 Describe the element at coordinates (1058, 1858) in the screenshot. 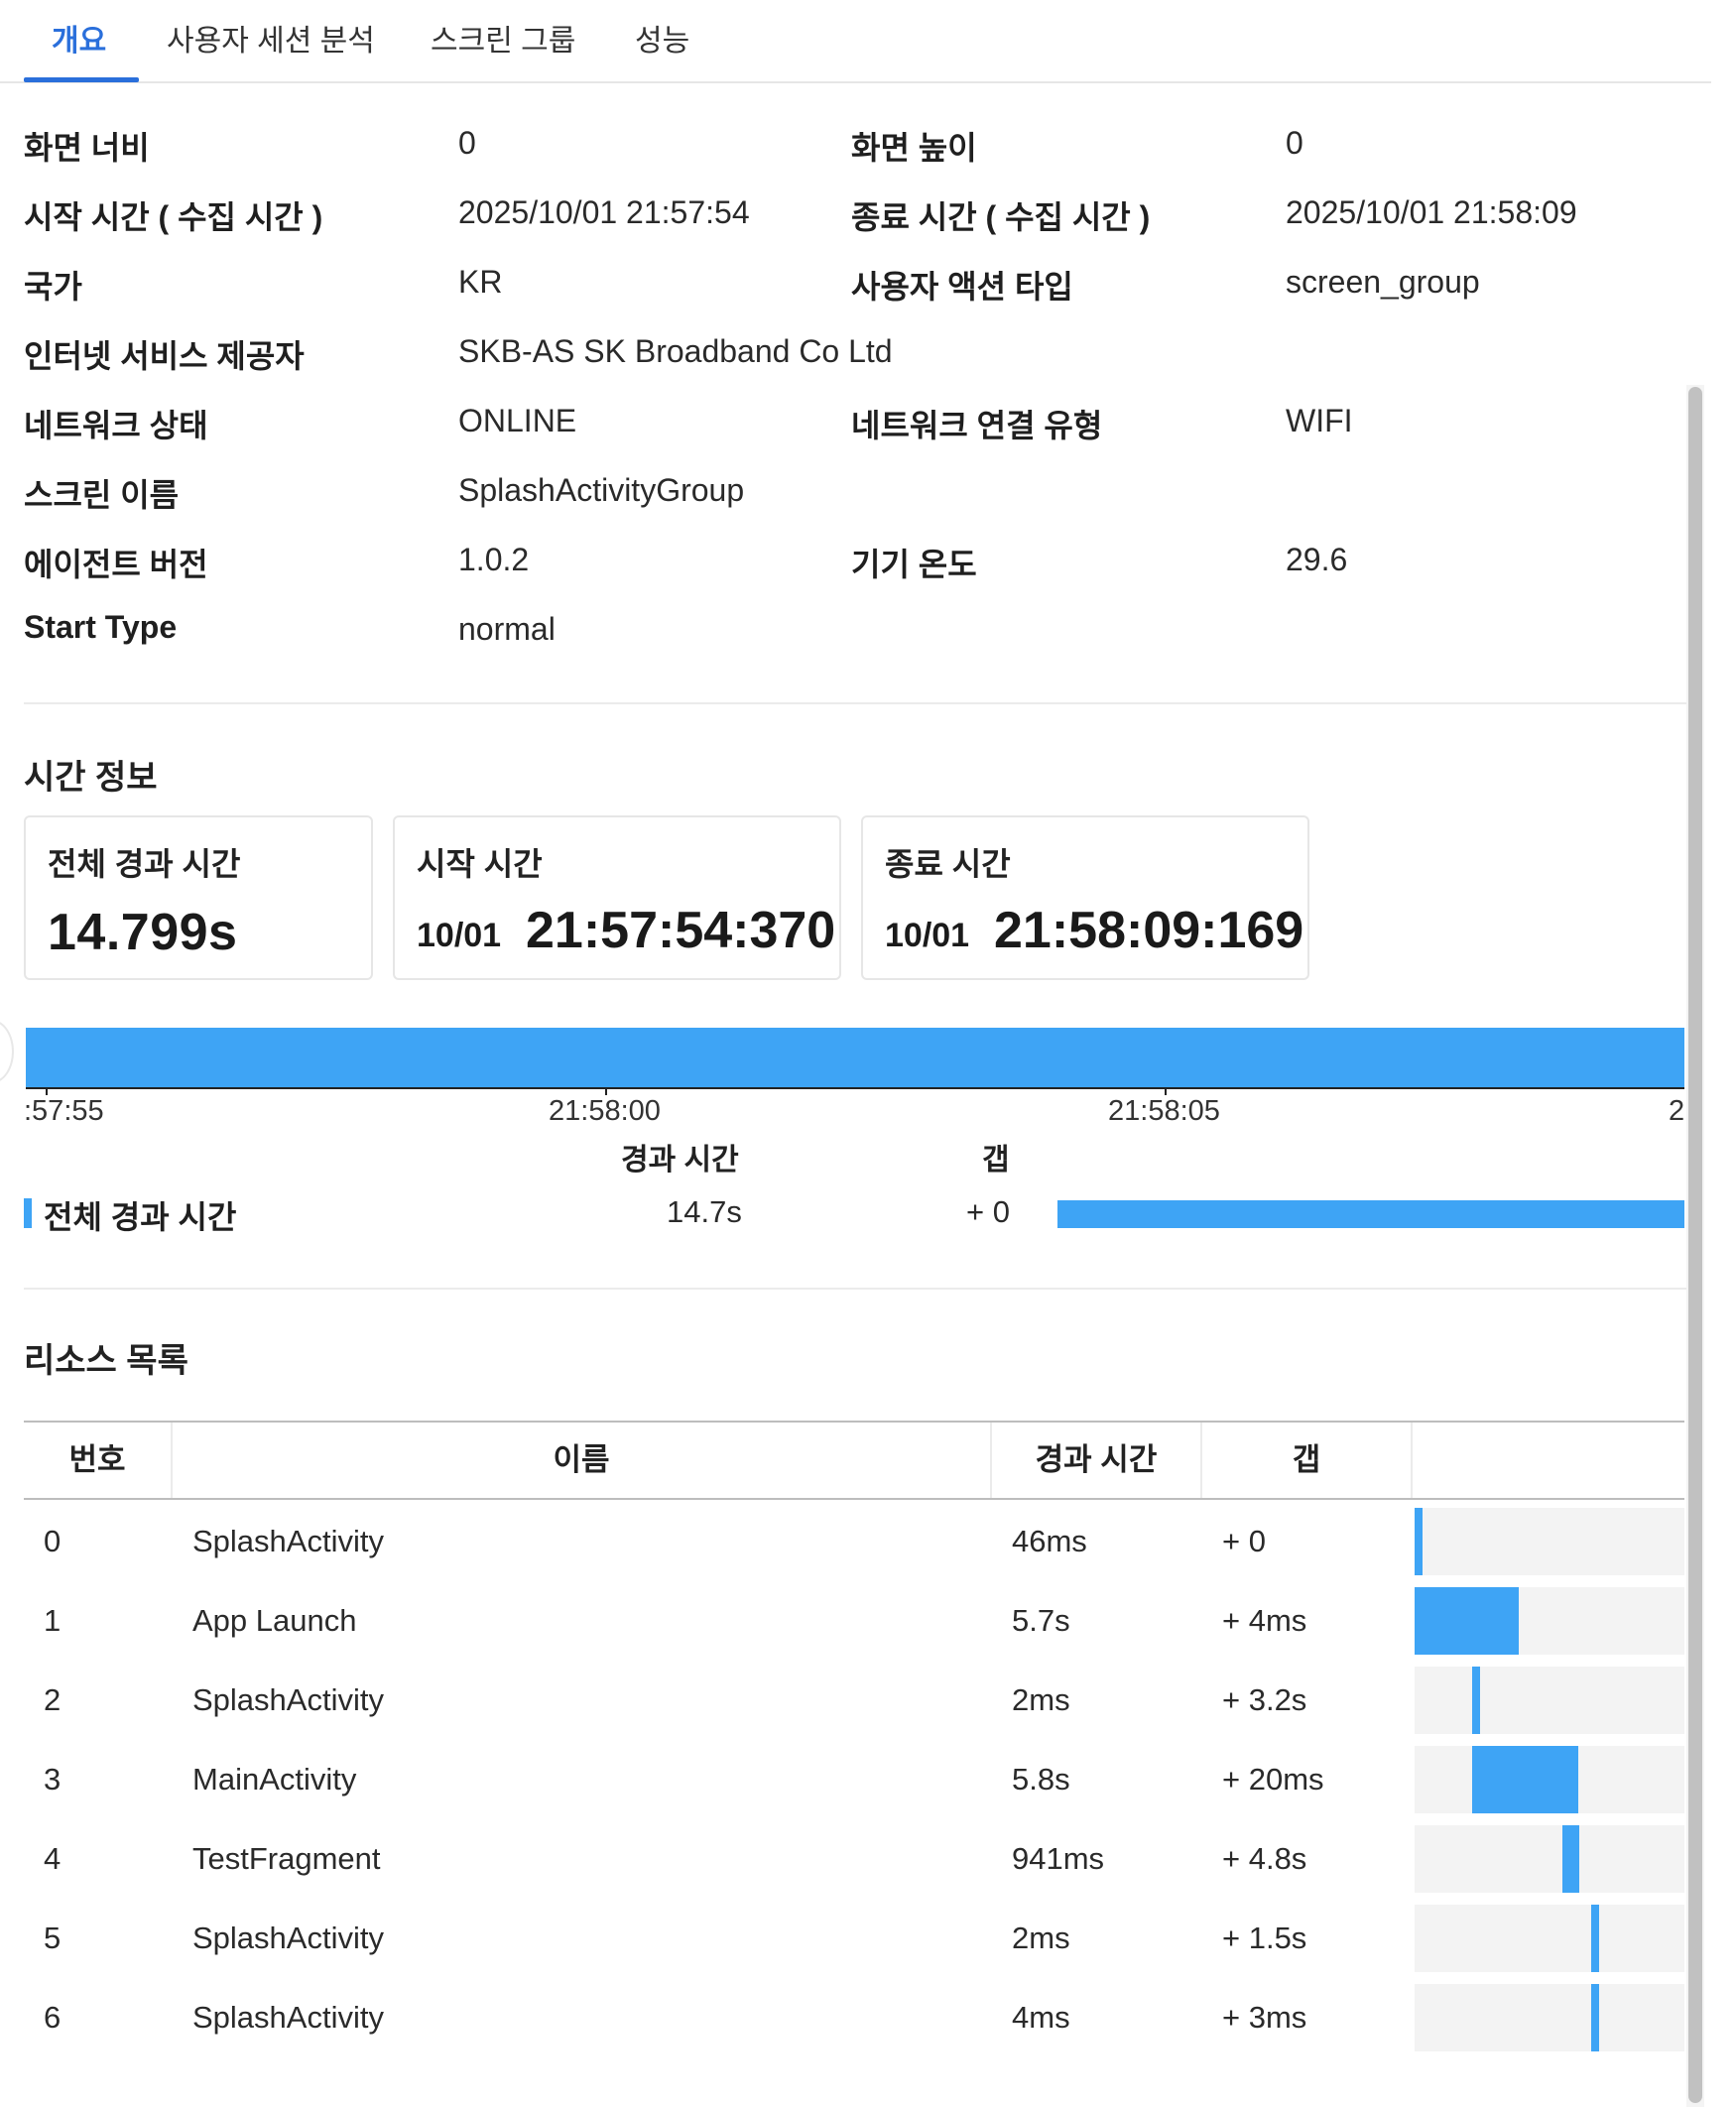

I see `row-elapsed: 941ms` at that location.